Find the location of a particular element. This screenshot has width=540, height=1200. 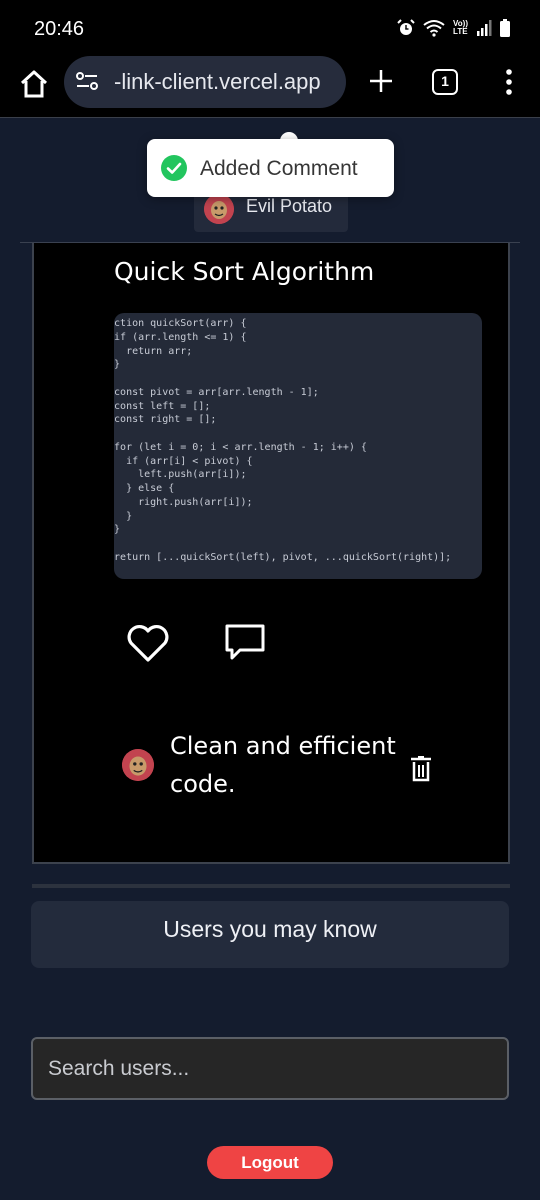

comment-text: Clean and efficient code. is located at coordinates (283, 765).